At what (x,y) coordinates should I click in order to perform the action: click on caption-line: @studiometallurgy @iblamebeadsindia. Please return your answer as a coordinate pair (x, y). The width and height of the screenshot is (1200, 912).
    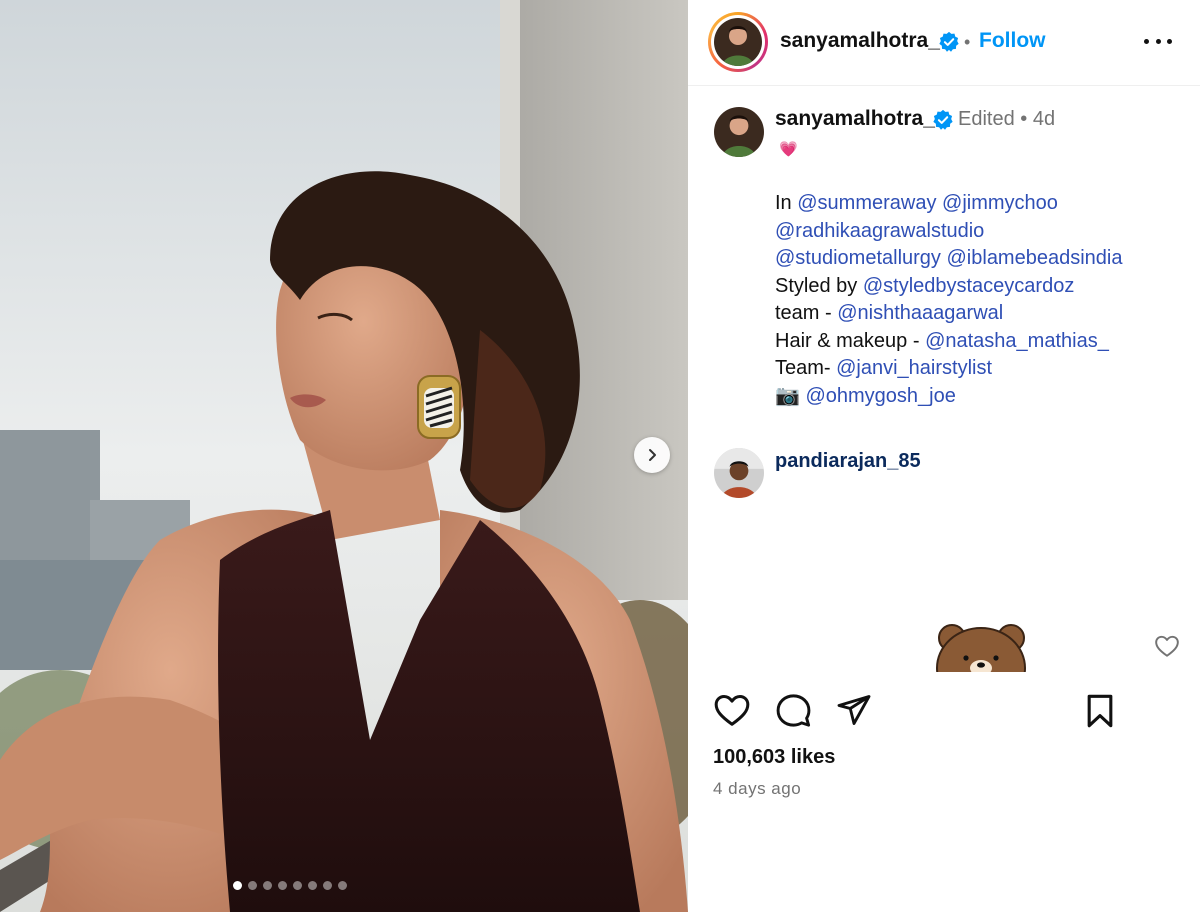
    Looking at the image, I should click on (980, 259).